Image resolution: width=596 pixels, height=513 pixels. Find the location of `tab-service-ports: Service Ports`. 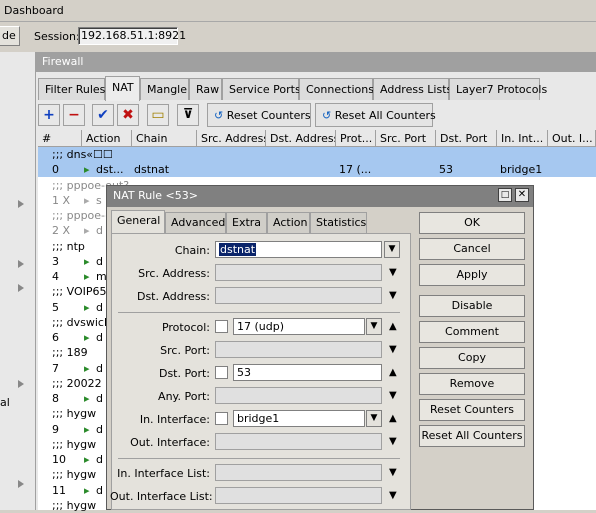

tab-service-ports: Service Ports is located at coordinates (261, 89).